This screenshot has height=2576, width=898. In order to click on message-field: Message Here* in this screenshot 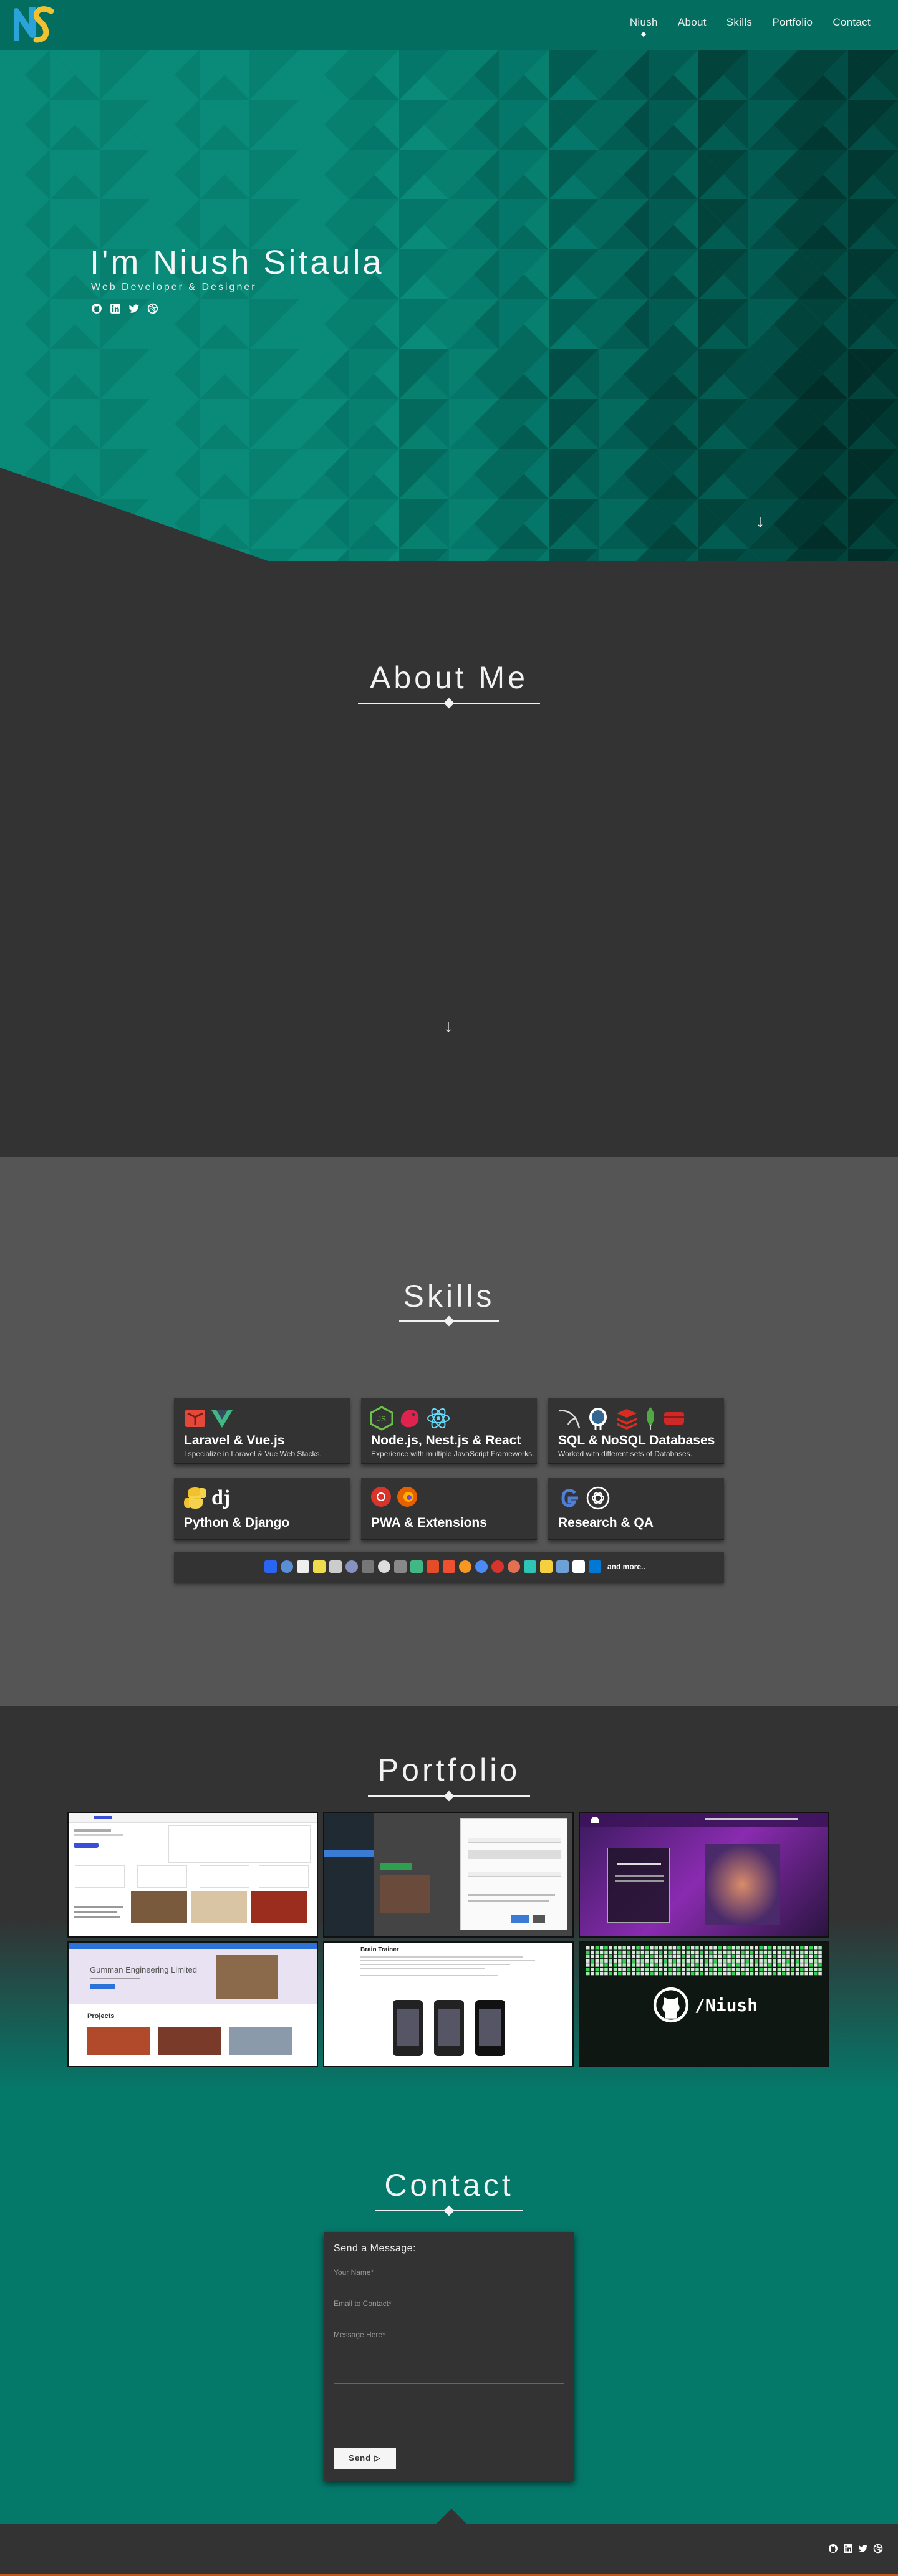, I will do `click(449, 2357)`.